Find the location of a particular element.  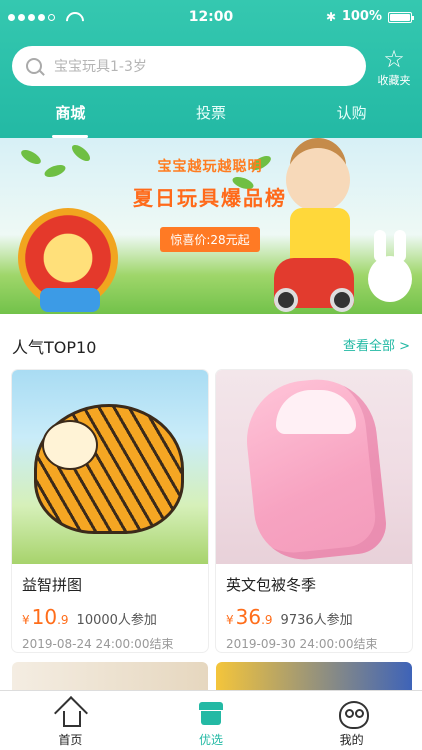

battery-percent: 100% is located at coordinates (361, 16).